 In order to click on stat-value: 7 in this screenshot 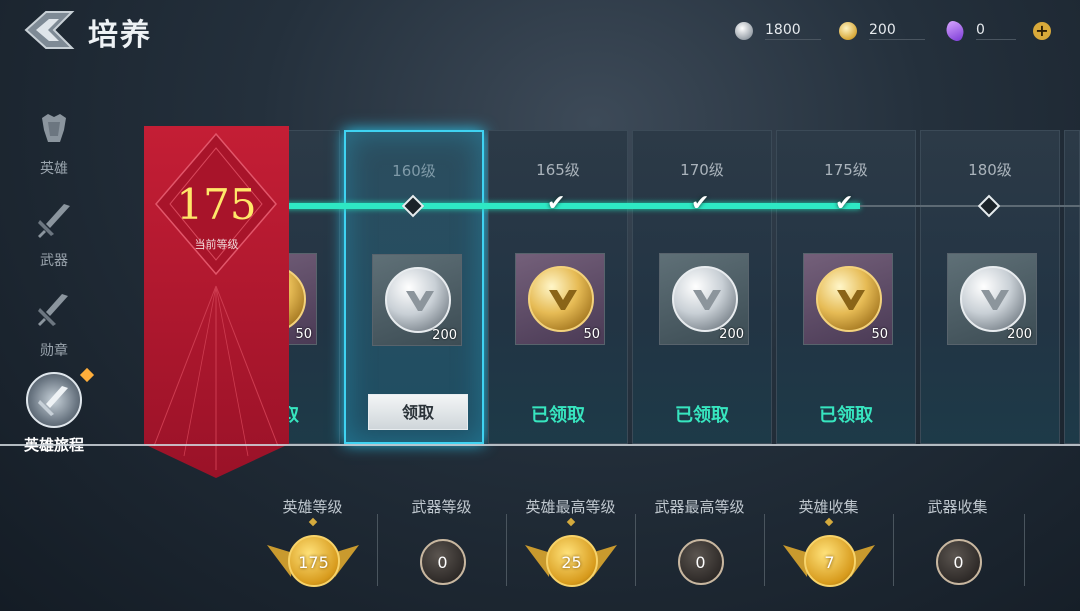, I will do `click(829, 561)`.